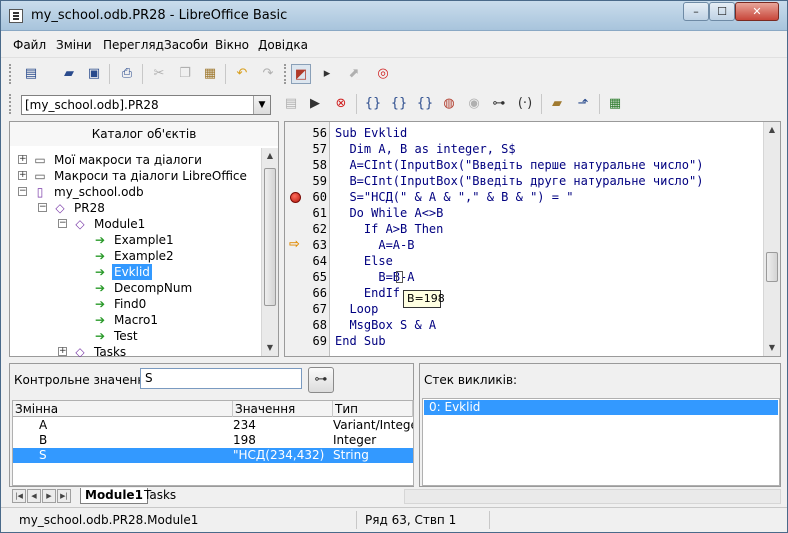 The width and height of the screenshot is (788, 533). Describe the element at coordinates (19, 496) in the screenshot. I see `first-tab-icon: |◀` at that location.